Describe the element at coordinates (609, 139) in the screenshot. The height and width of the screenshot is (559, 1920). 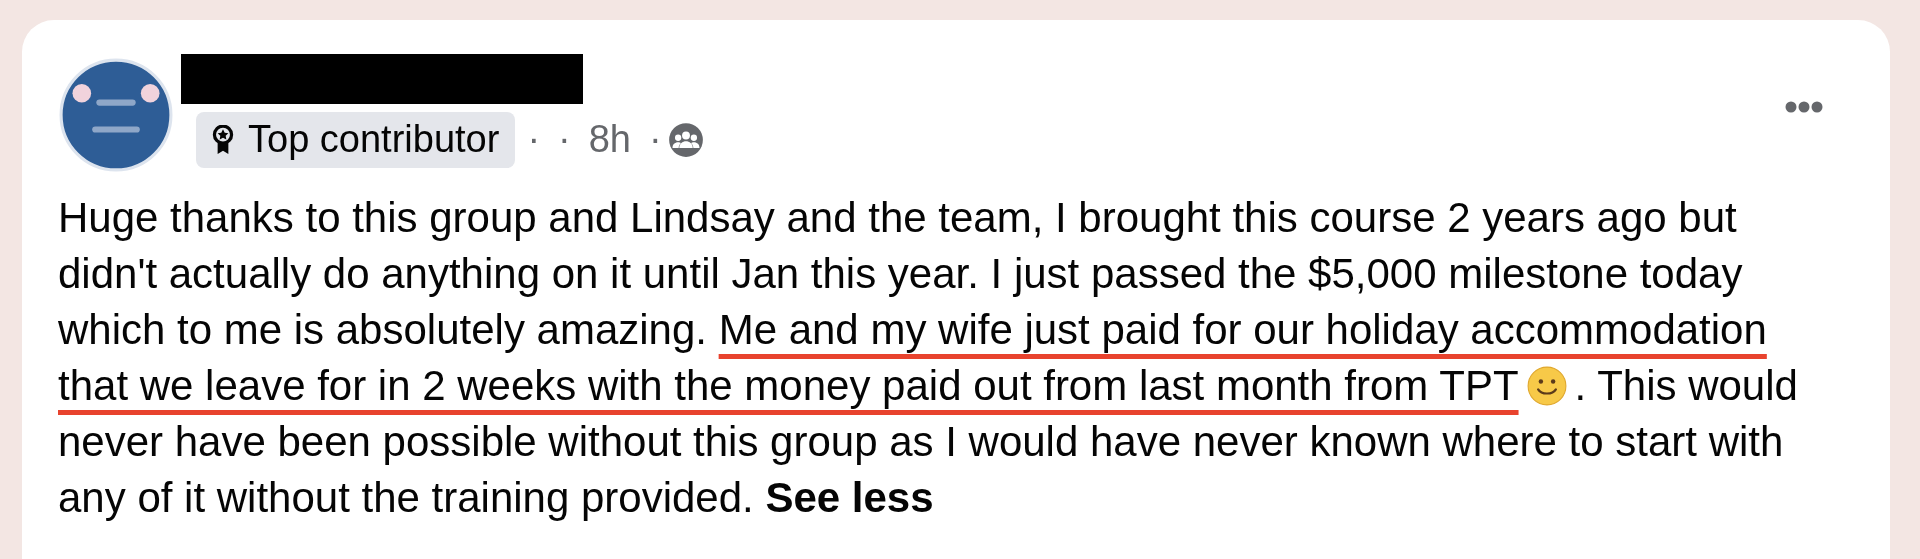
I see `post-time: 8h` at that location.